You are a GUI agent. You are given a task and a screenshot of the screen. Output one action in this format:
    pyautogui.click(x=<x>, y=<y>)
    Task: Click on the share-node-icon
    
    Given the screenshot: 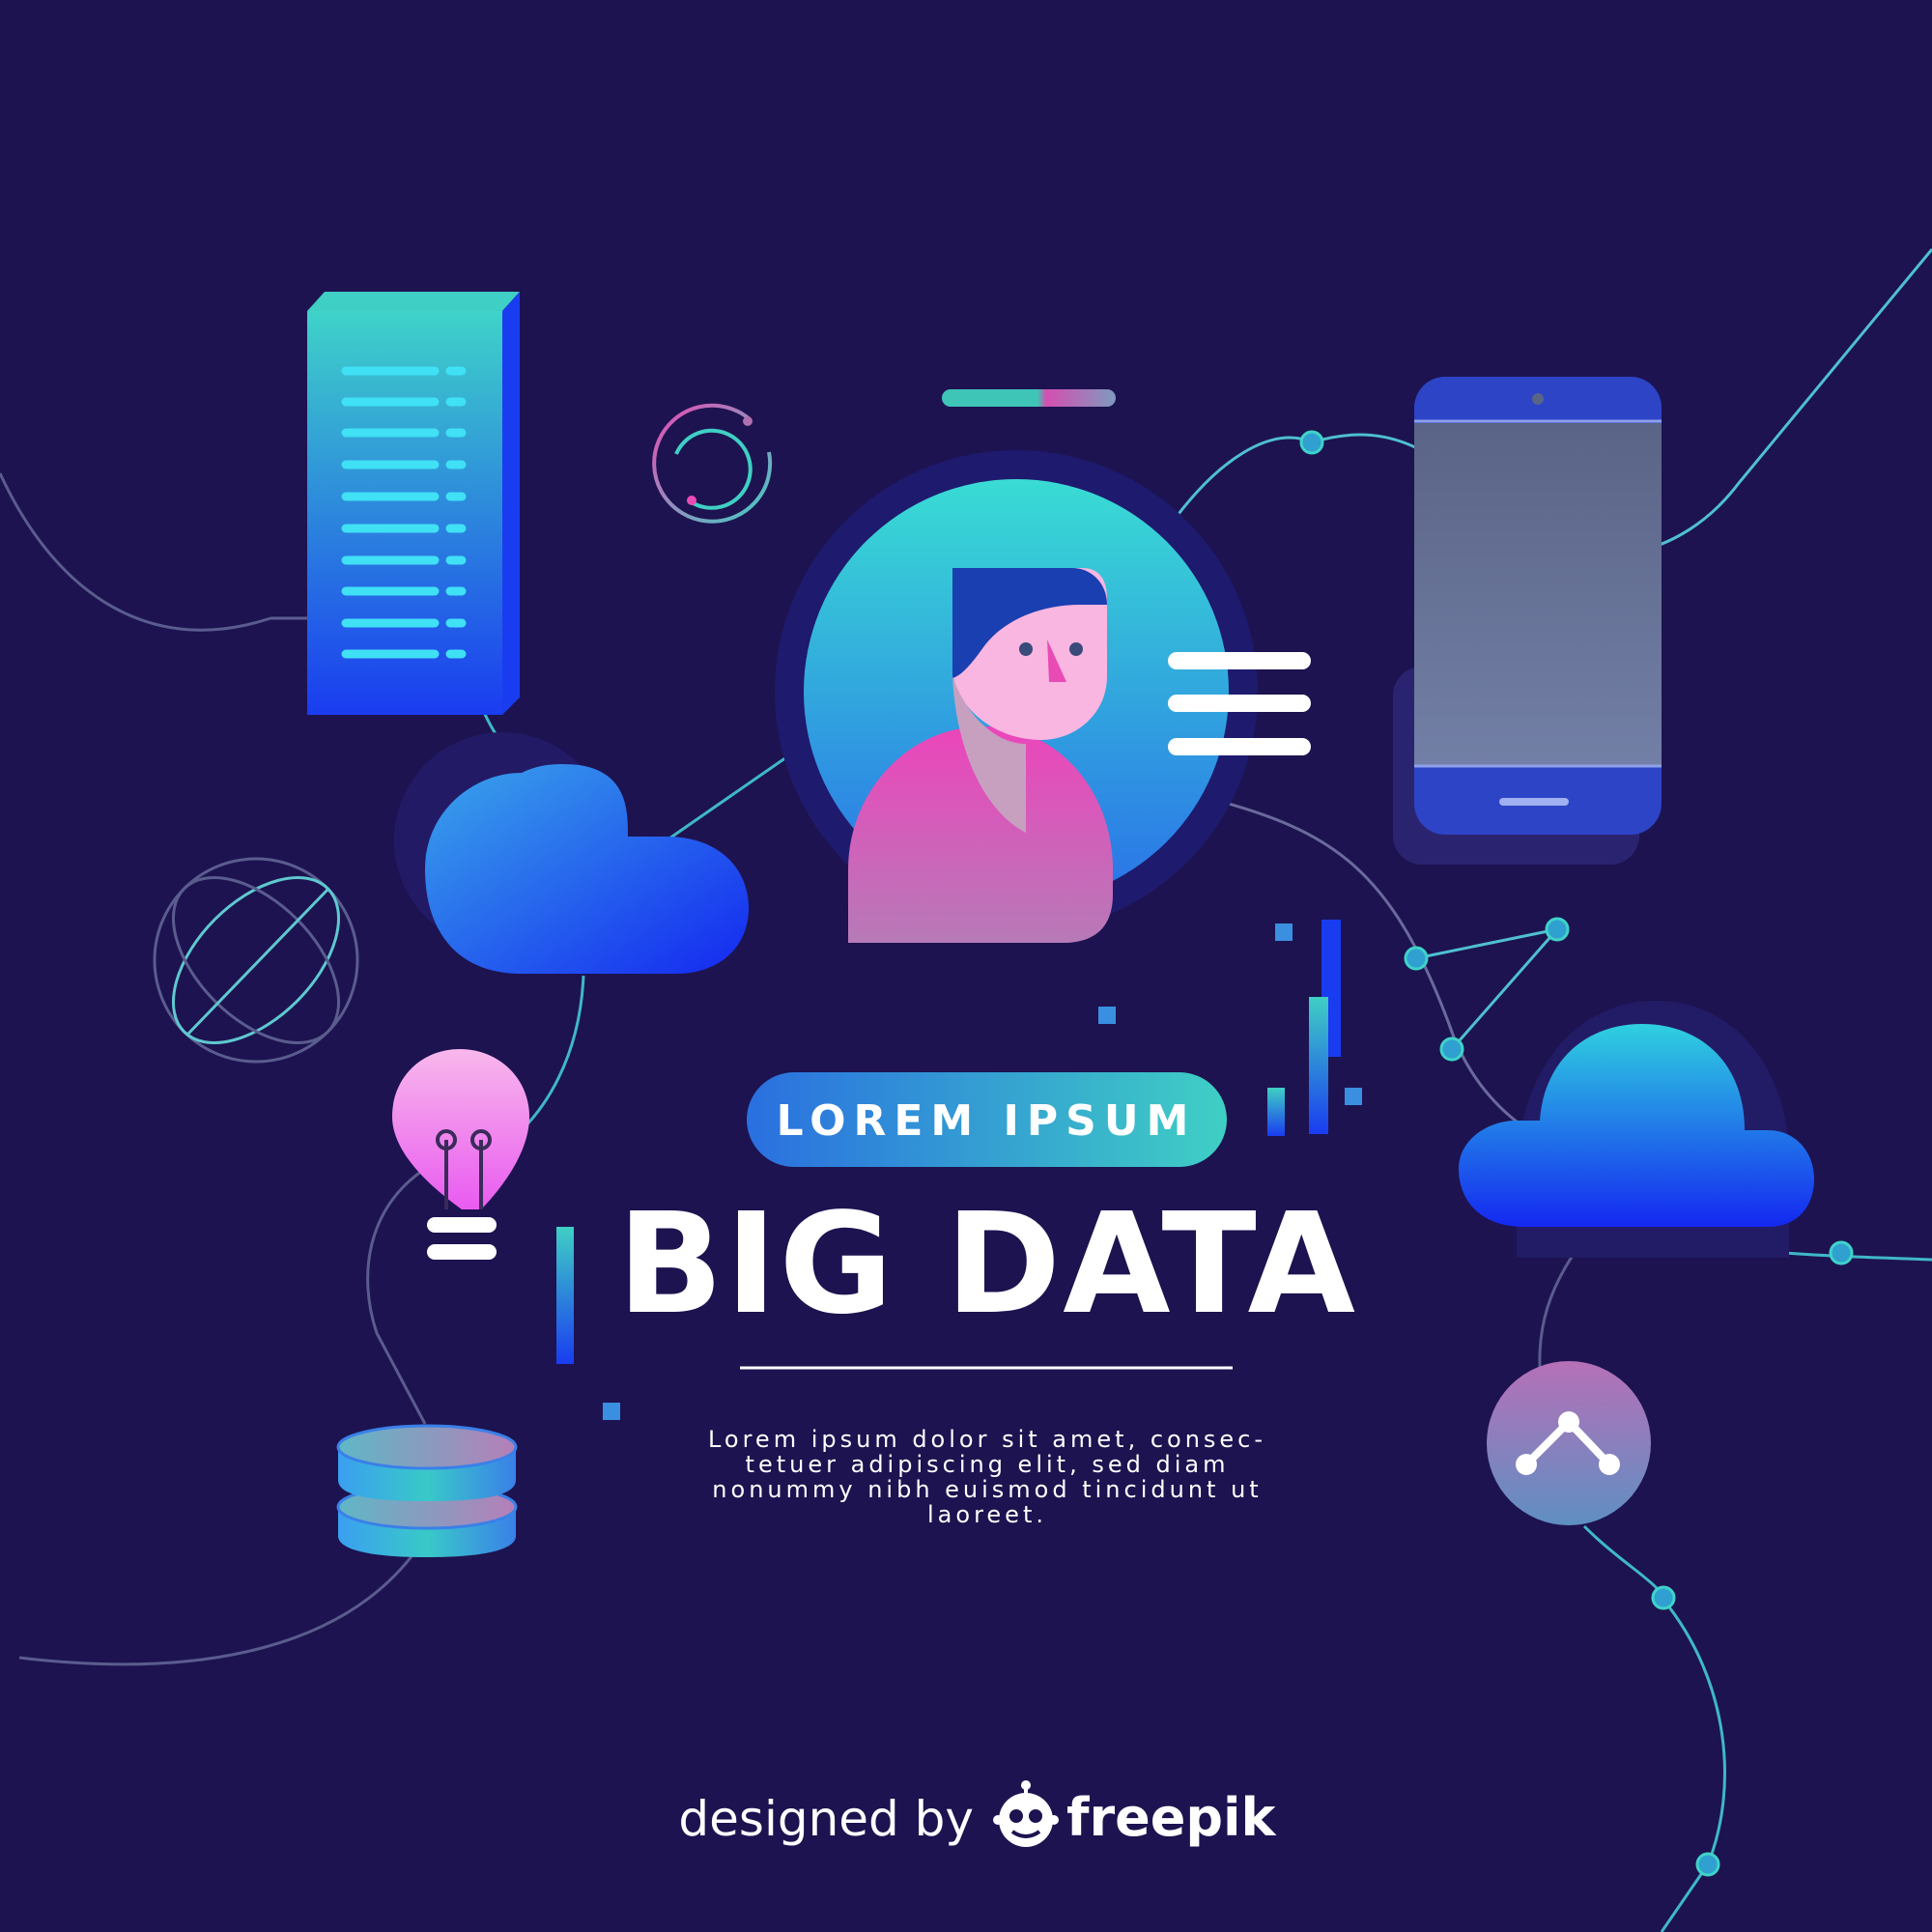 What is the action you would take?
    pyautogui.click(x=1569, y=1443)
    